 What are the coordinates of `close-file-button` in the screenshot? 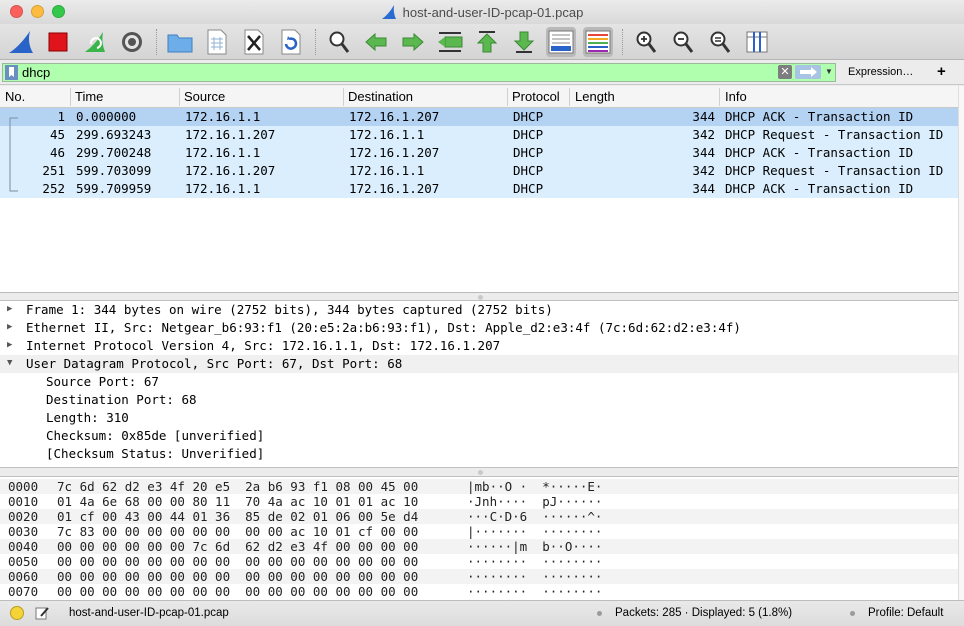 It's located at (254, 42).